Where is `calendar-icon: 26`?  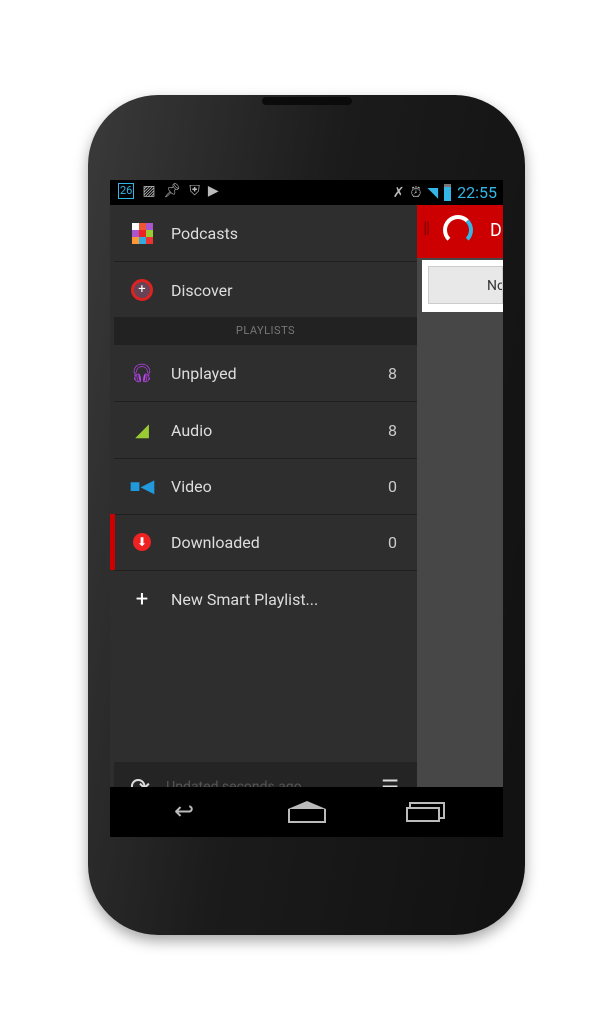
calendar-icon: 26 is located at coordinates (126, 191).